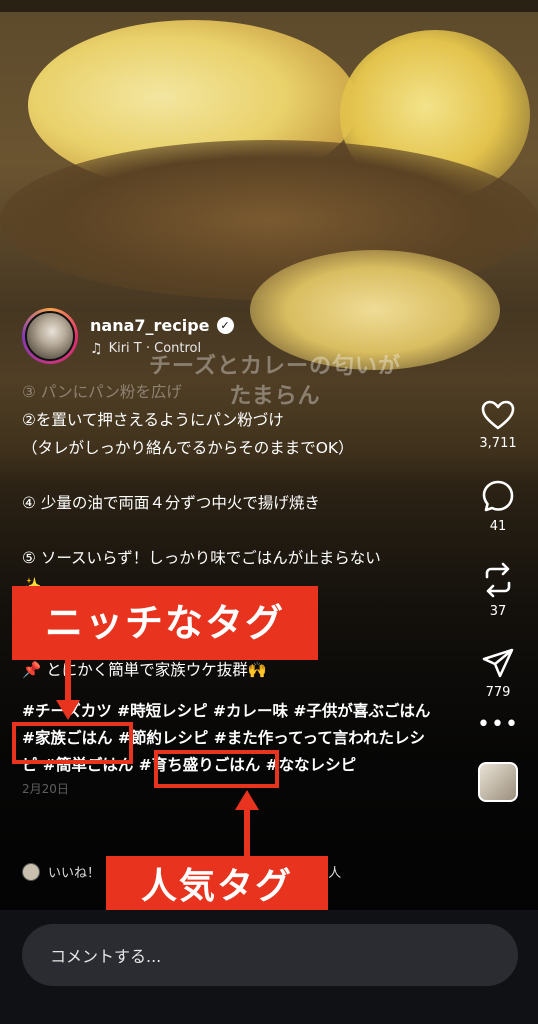 The image size is (538, 1024). Describe the element at coordinates (498, 443) in the screenshot. I see `like-count: 3,711` at that location.